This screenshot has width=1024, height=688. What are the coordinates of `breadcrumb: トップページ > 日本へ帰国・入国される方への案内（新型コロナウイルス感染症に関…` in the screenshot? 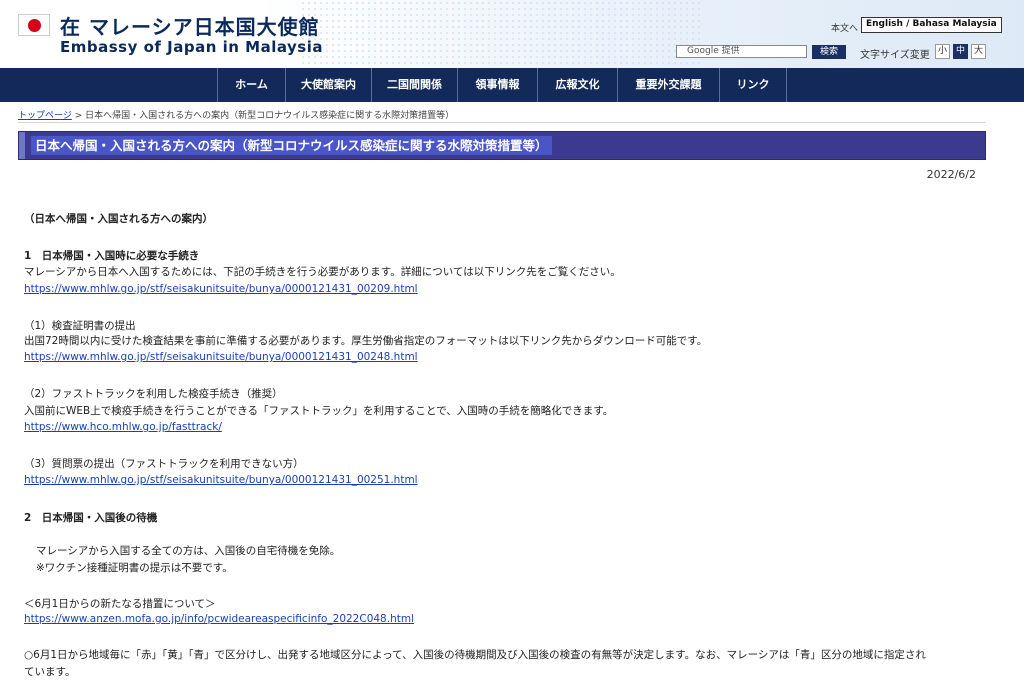 It's located at (236, 114).